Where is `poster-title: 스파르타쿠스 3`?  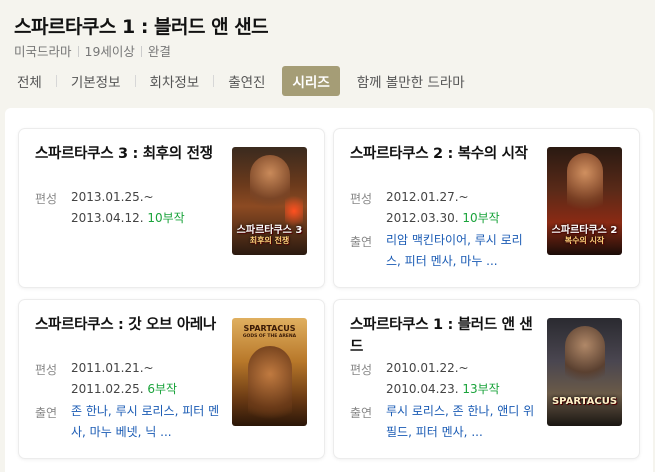
poster-title: 스파르타쿠스 3 is located at coordinates (269, 230).